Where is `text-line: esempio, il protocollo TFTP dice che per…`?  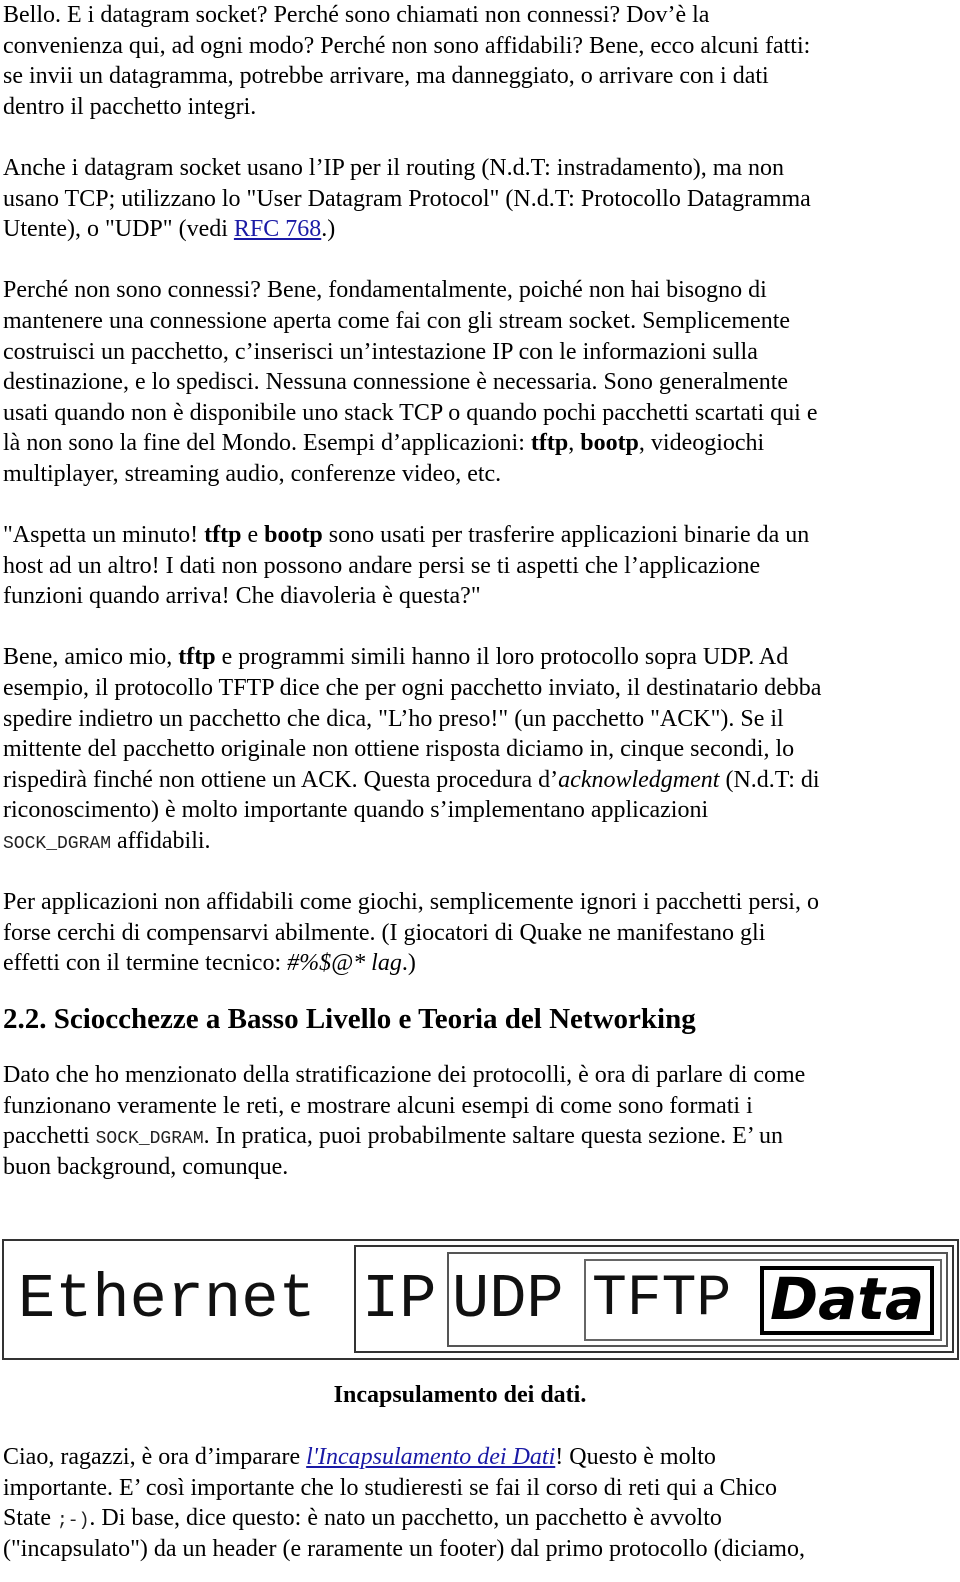
text-line: esempio, il protocollo TFTP dice che per… is located at coordinates (412, 688).